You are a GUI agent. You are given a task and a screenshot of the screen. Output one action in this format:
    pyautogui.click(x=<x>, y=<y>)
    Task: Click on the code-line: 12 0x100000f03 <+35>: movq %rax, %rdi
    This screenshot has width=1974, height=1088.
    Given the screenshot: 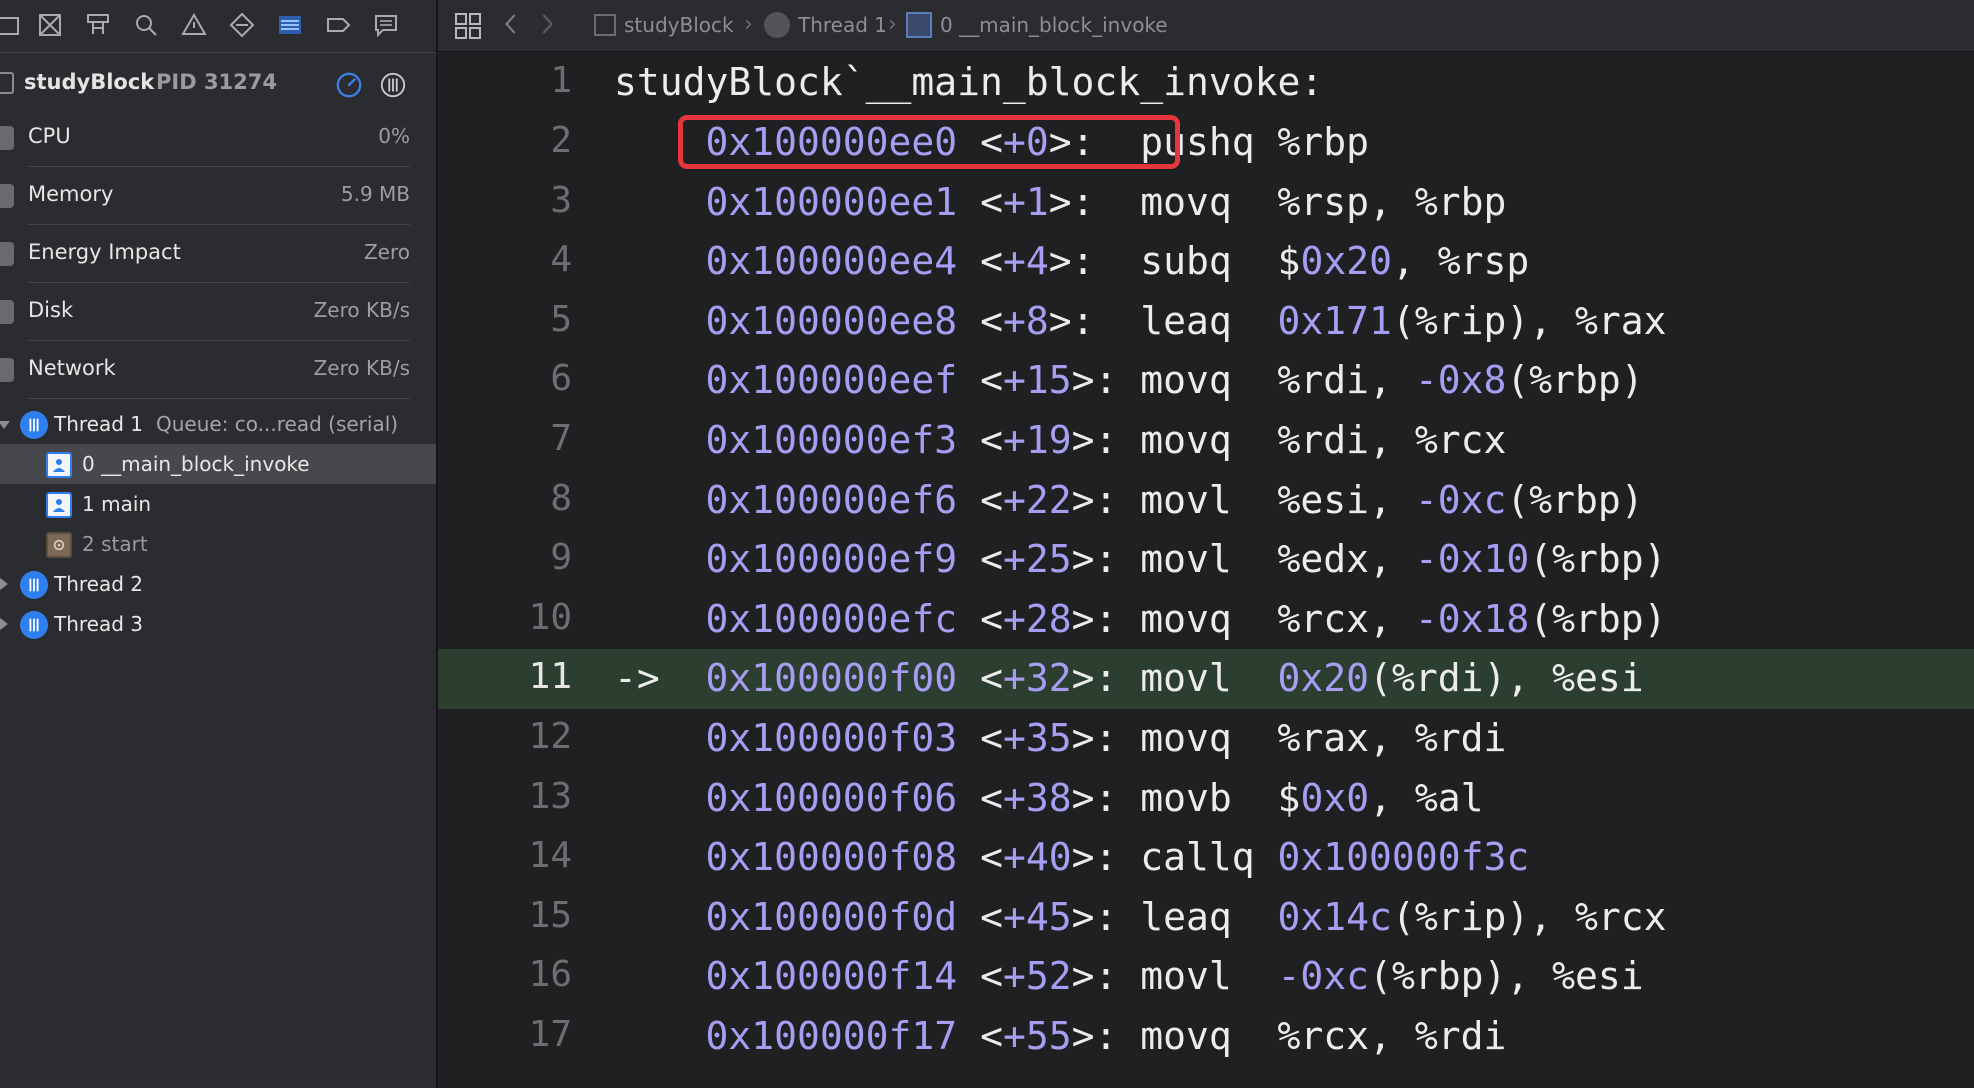 What is the action you would take?
    pyautogui.click(x=1206, y=739)
    